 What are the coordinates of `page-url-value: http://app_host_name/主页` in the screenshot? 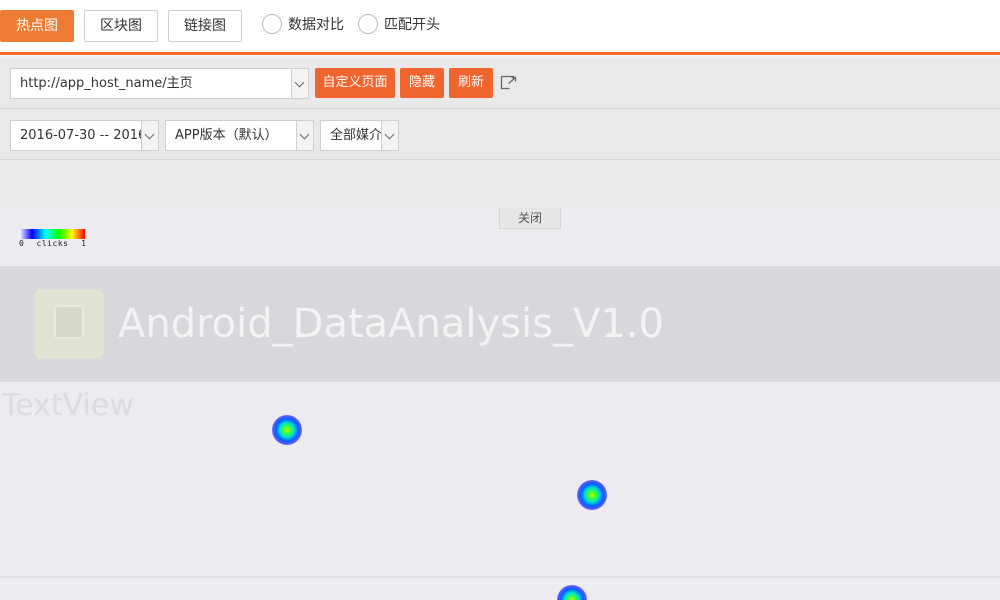 It's located at (106, 83).